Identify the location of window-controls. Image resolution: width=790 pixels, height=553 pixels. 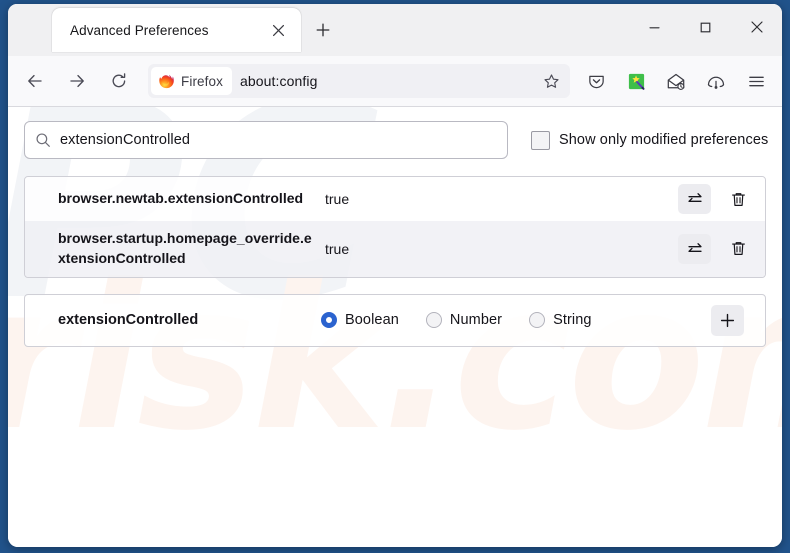
(705, 27).